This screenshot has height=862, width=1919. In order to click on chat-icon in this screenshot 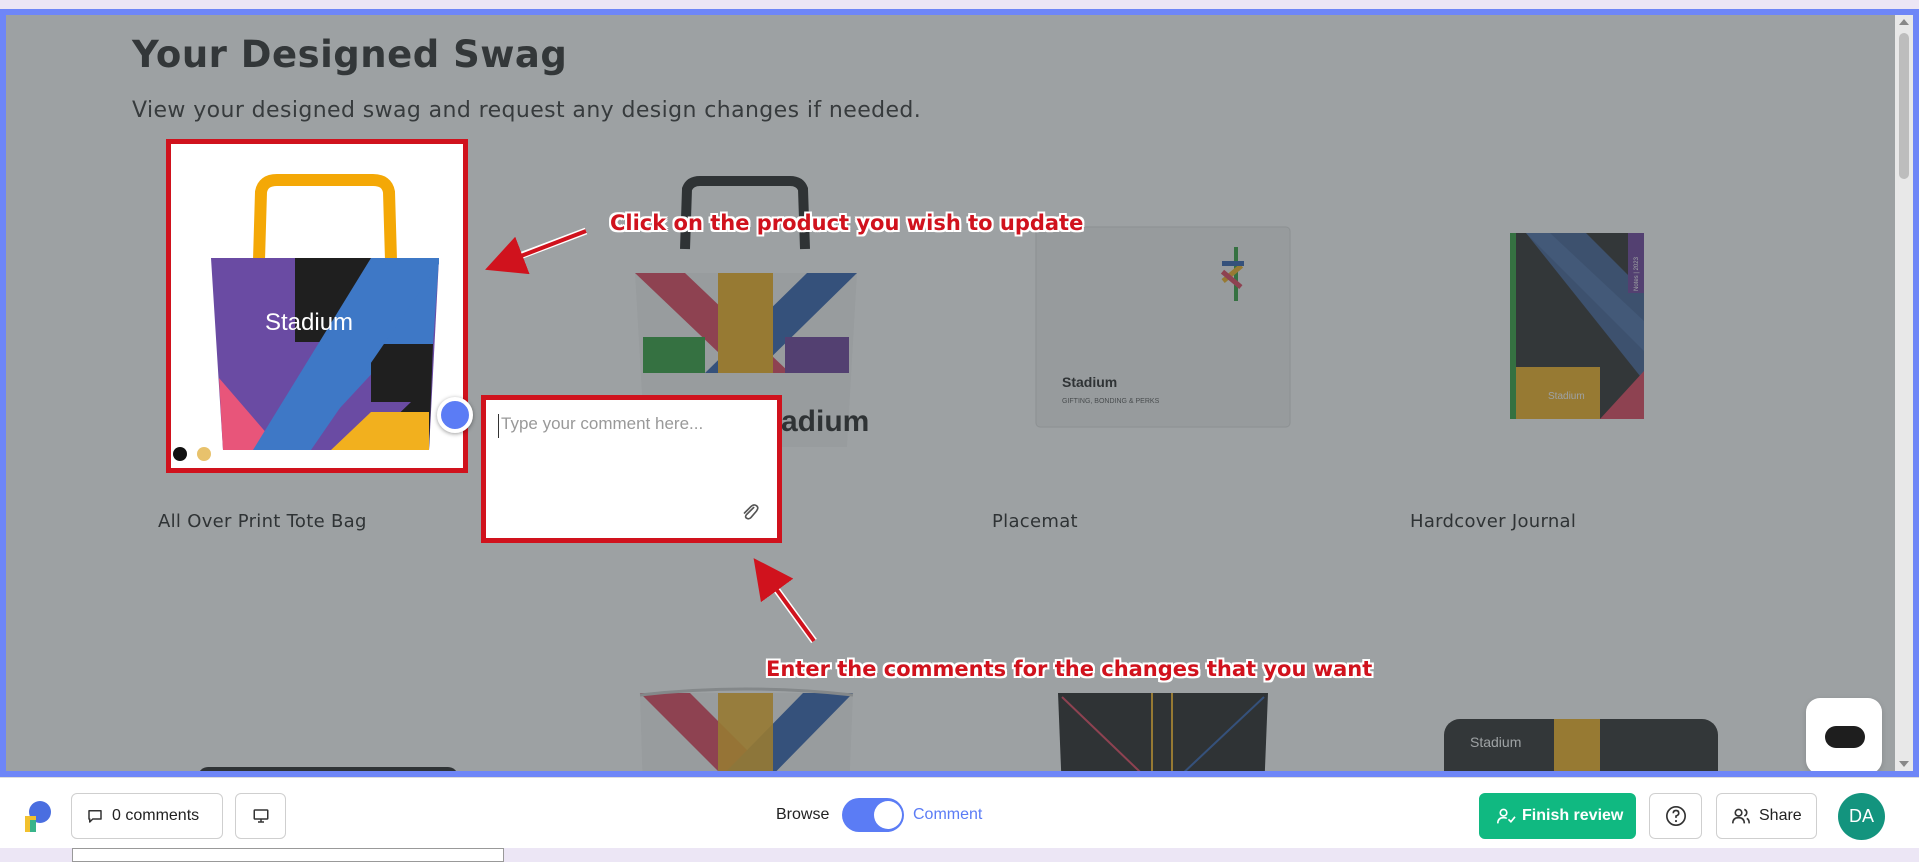, I will do `click(1845, 737)`.